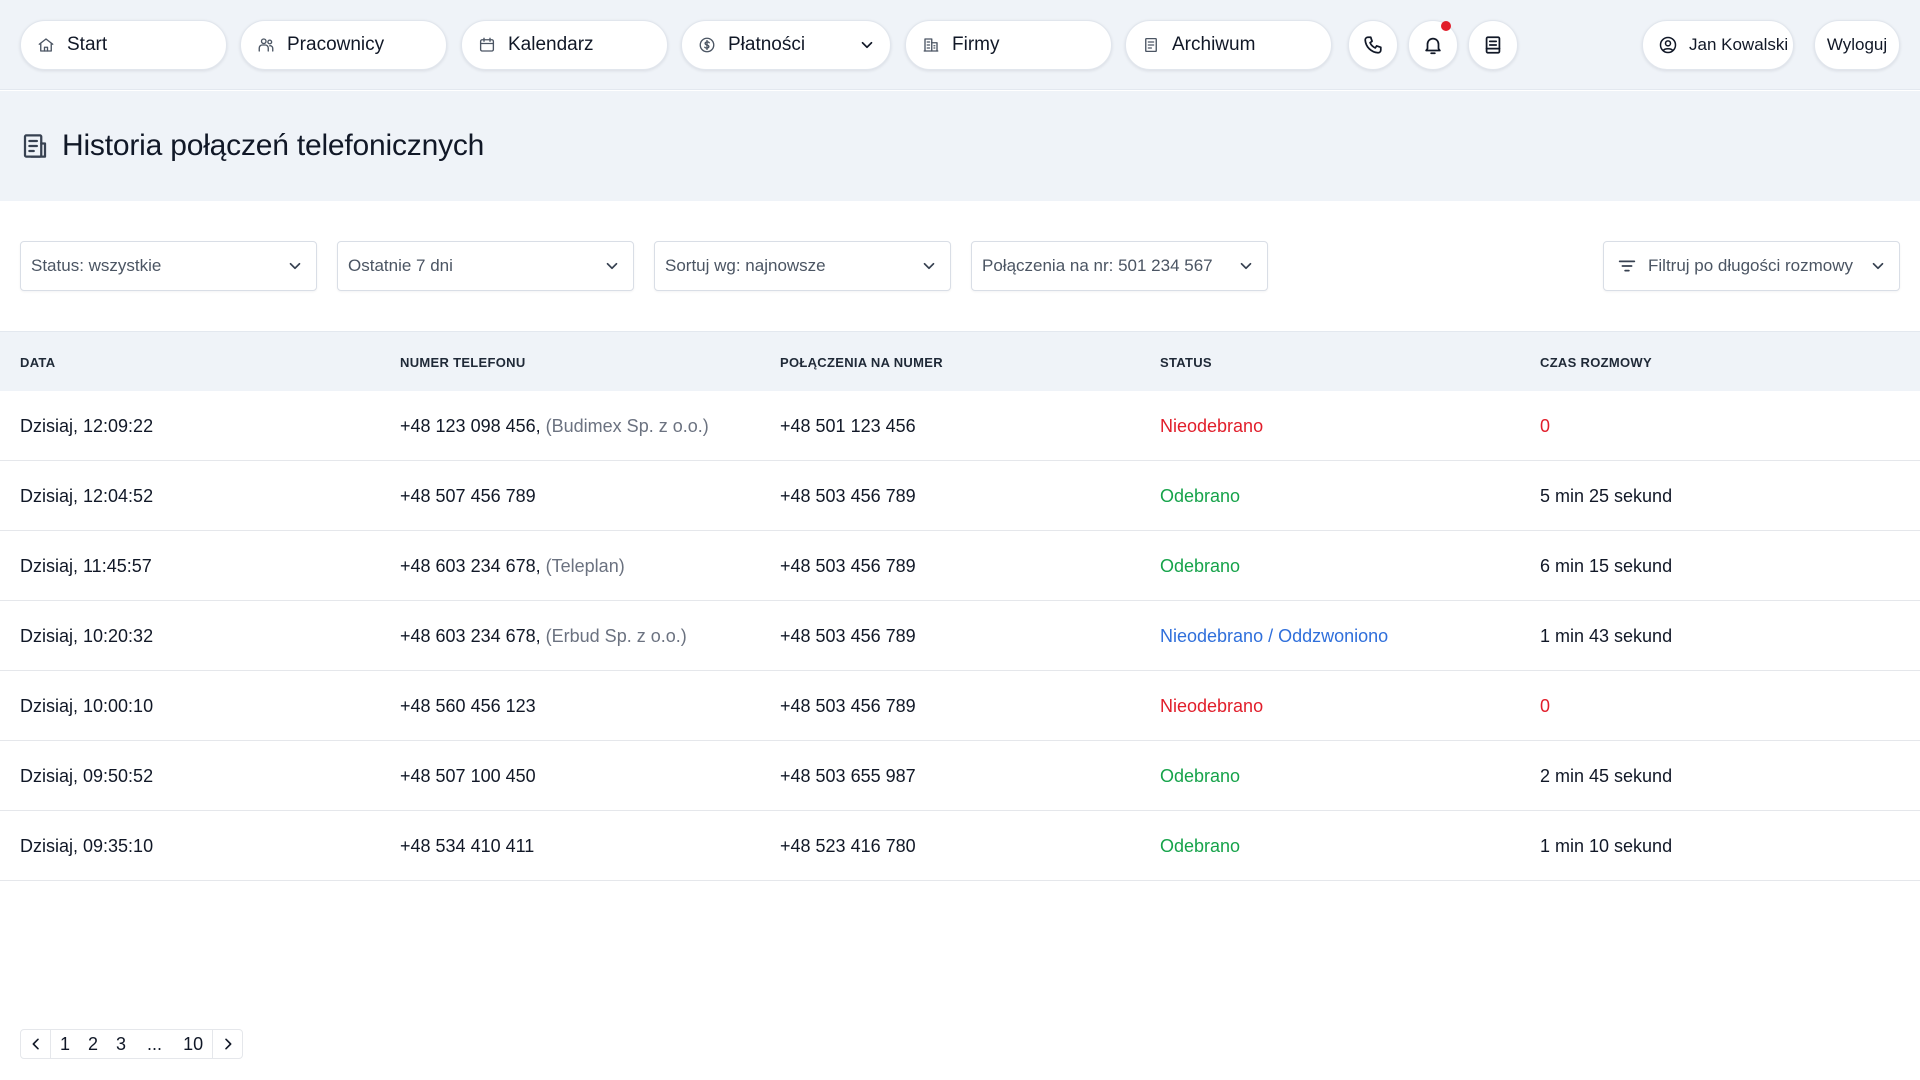  I want to click on nav-item-label: Płatności, so click(767, 44).